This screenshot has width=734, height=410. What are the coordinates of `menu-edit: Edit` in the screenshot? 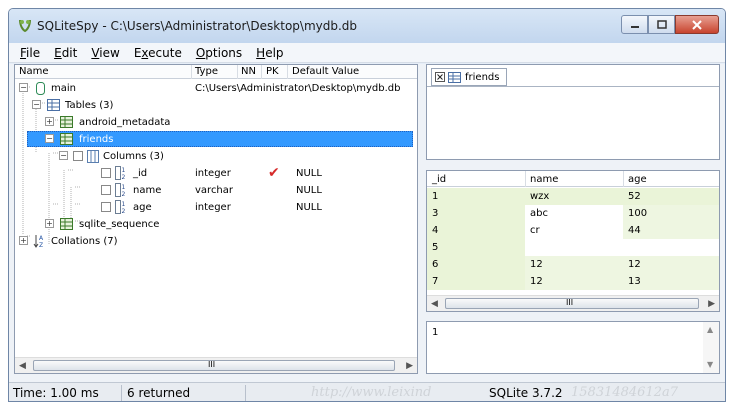 It's located at (65, 53).